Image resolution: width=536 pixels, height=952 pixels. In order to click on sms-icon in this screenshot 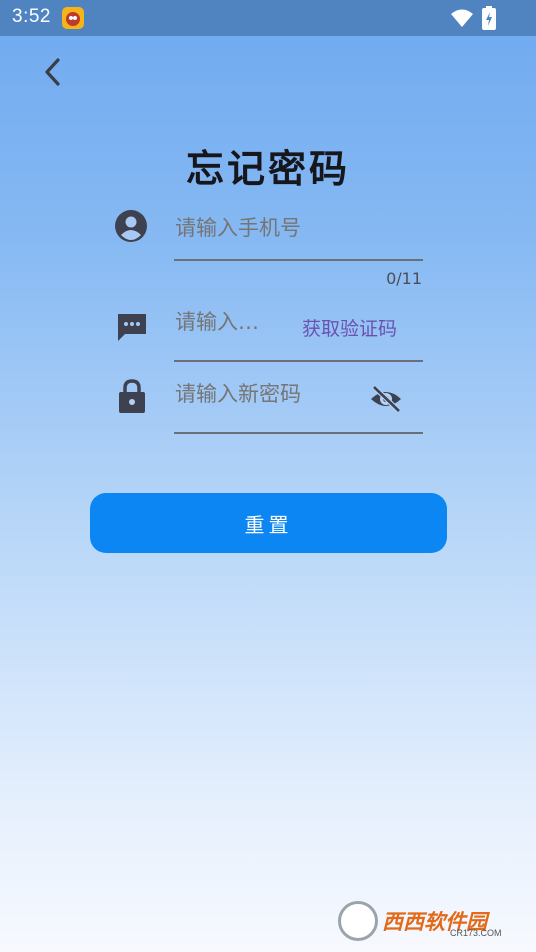, I will do `click(133, 328)`.